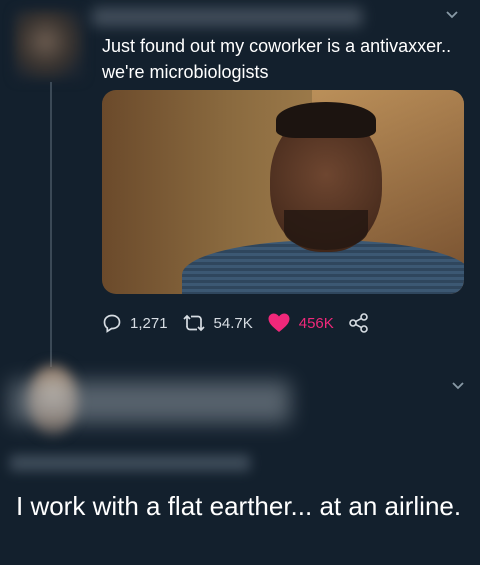  I want to click on retweet-button: 54.7K, so click(217, 323).